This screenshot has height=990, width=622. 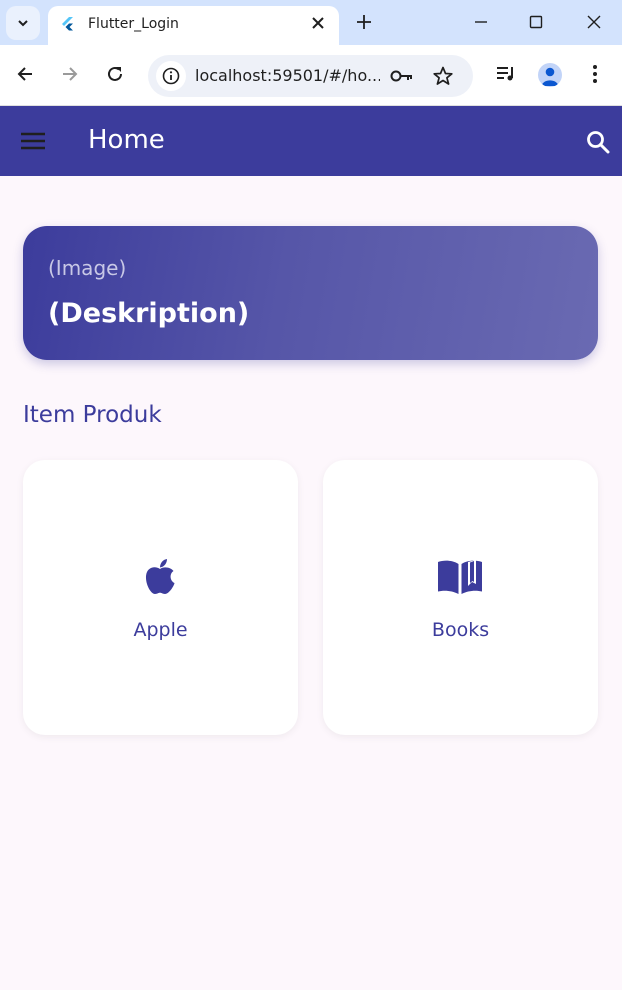 What do you see at coordinates (67, 24) in the screenshot?
I see `flutter-icon` at bounding box center [67, 24].